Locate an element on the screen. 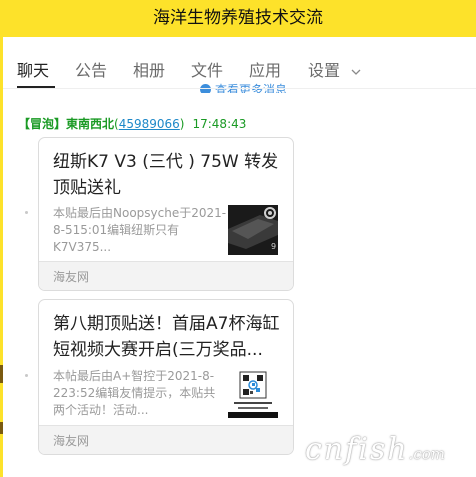  site-watermark: cnfish.com is located at coordinates (375, 449).